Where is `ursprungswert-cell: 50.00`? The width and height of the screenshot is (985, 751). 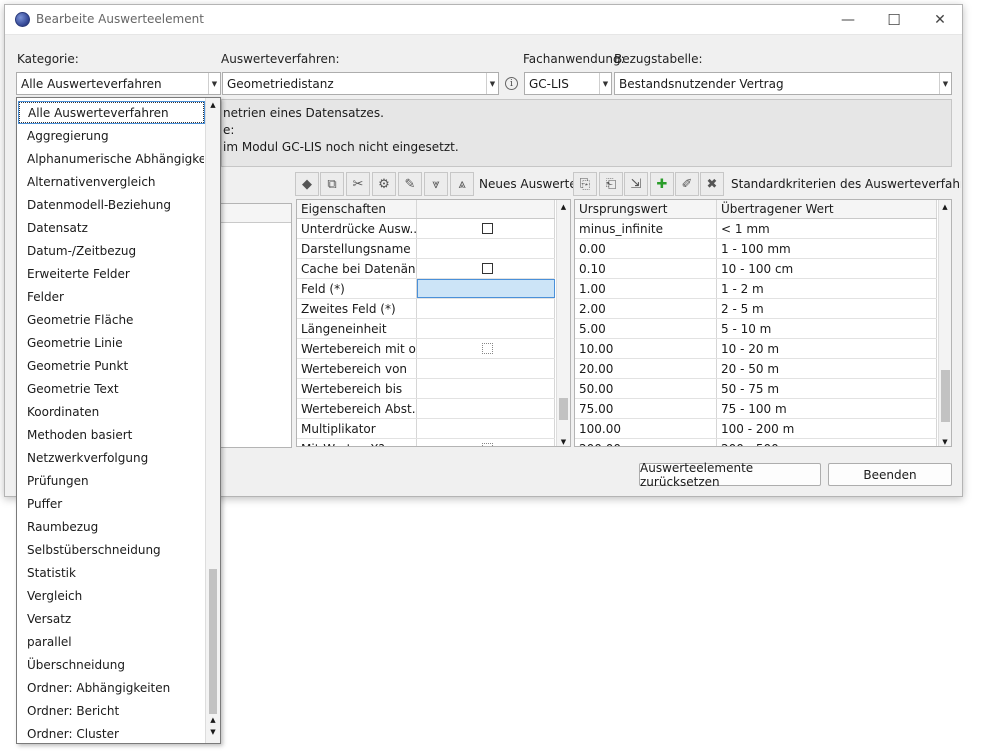 ursprungswert-cell: 50.00 is located at coordinates (646, 388).